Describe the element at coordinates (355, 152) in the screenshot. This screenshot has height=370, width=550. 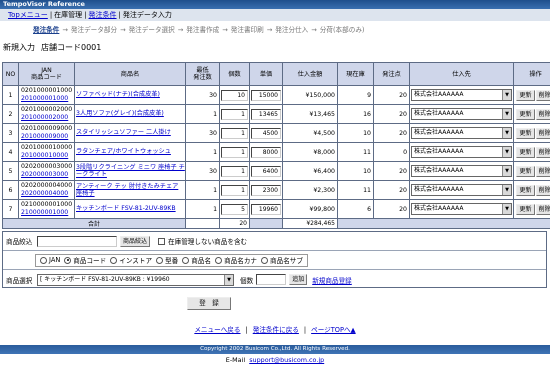
I see `row-stock: 11` at that location.